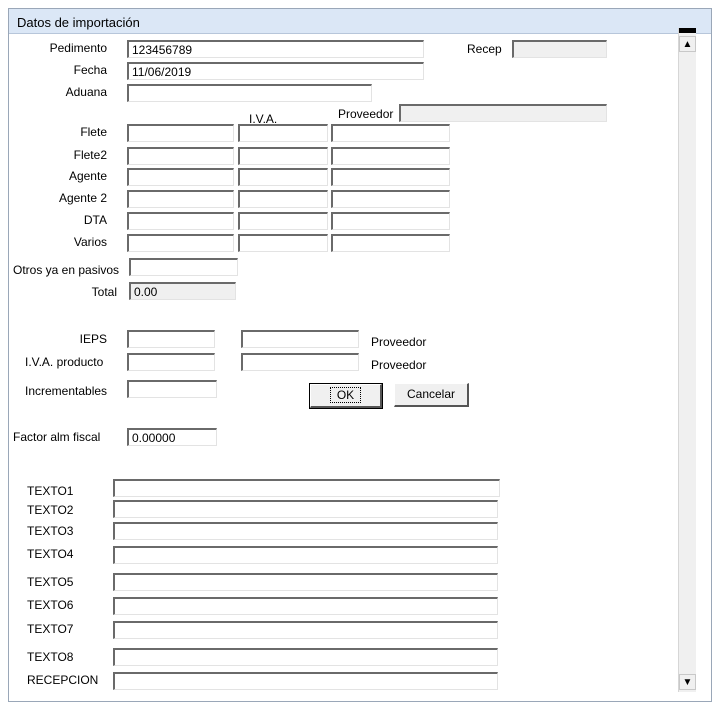  Describe the element at coordinates (484, 49) in the screenshot. I see `recep-label: Recep` at that location.